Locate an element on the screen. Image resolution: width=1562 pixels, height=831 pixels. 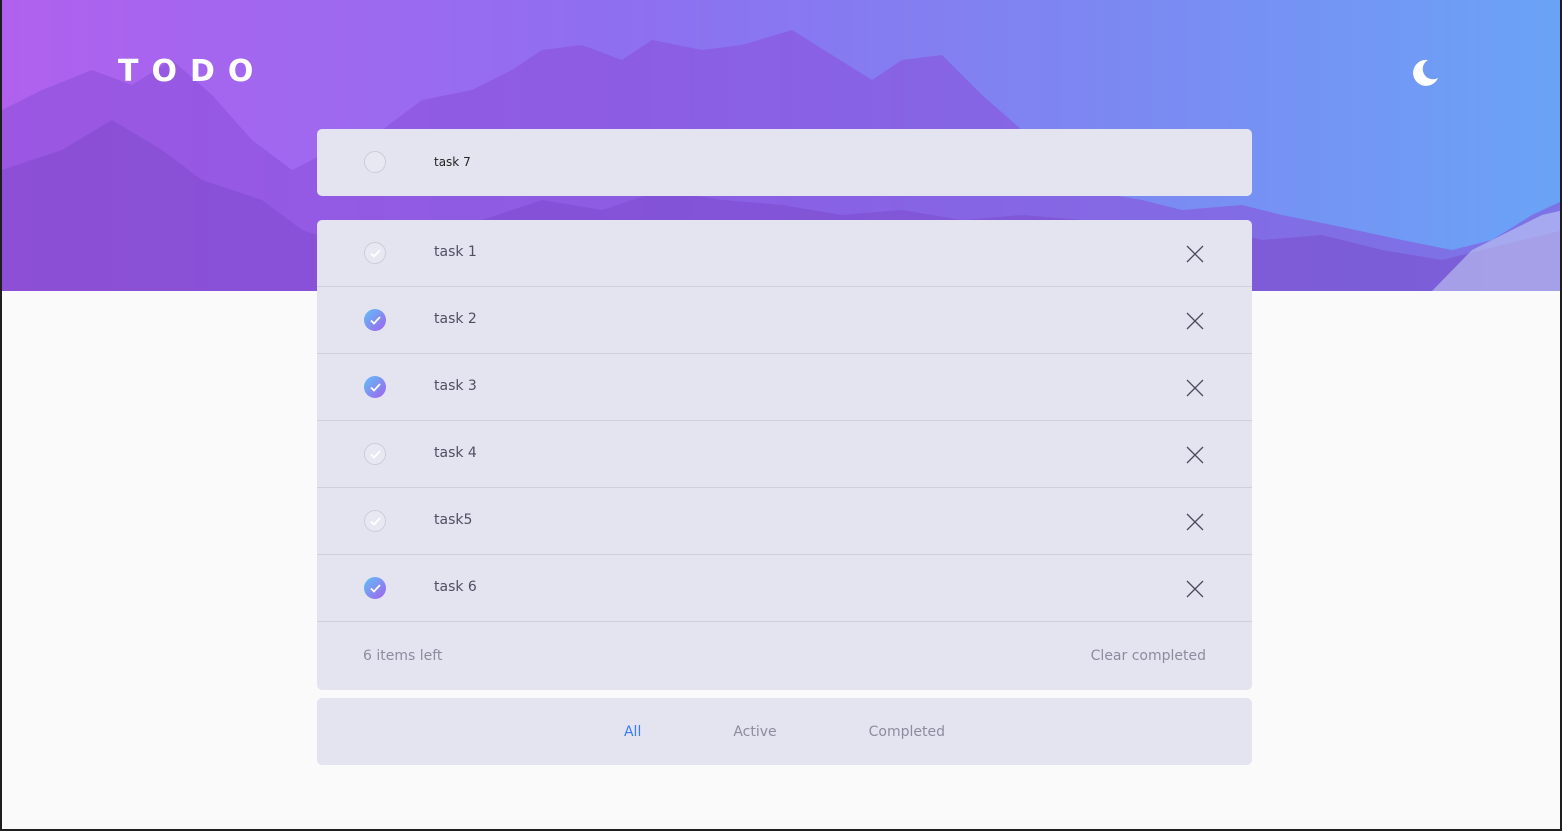
todo-item: task5 is located at coordinates (784, 521).